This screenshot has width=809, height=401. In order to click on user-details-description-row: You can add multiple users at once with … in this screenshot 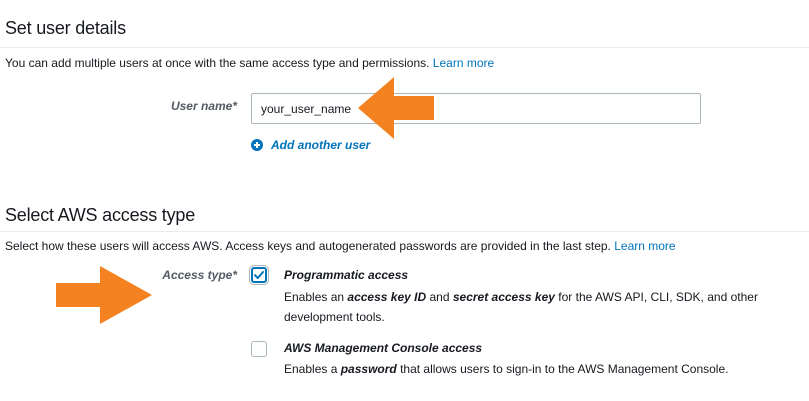, I will do `click(249, 63)`.